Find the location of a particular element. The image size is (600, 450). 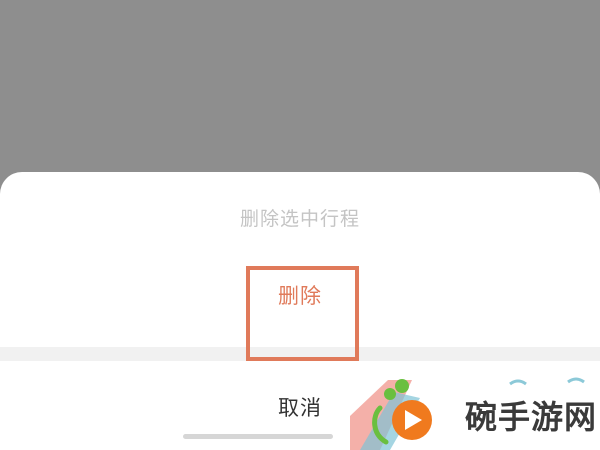

annotation-highlight-box is located at coordinates (302, 313).